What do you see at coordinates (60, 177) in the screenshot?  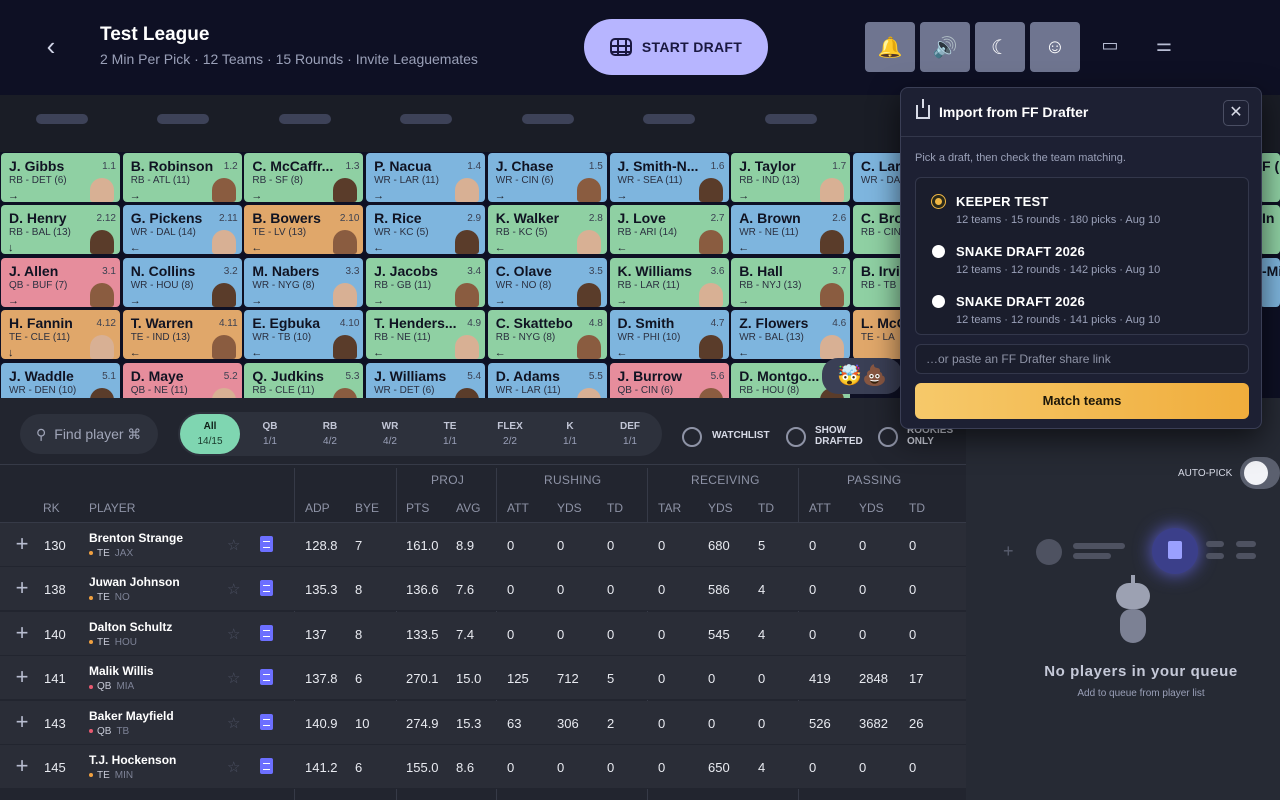 I see `draft-pick-card: J. Gibbs 1.1 RB - DET (6) →` at bounding box center [60, 177].